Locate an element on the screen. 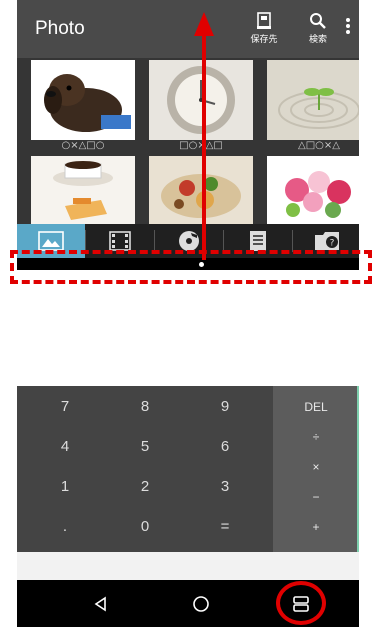  photo-icon is located at coordinates (51, 241).